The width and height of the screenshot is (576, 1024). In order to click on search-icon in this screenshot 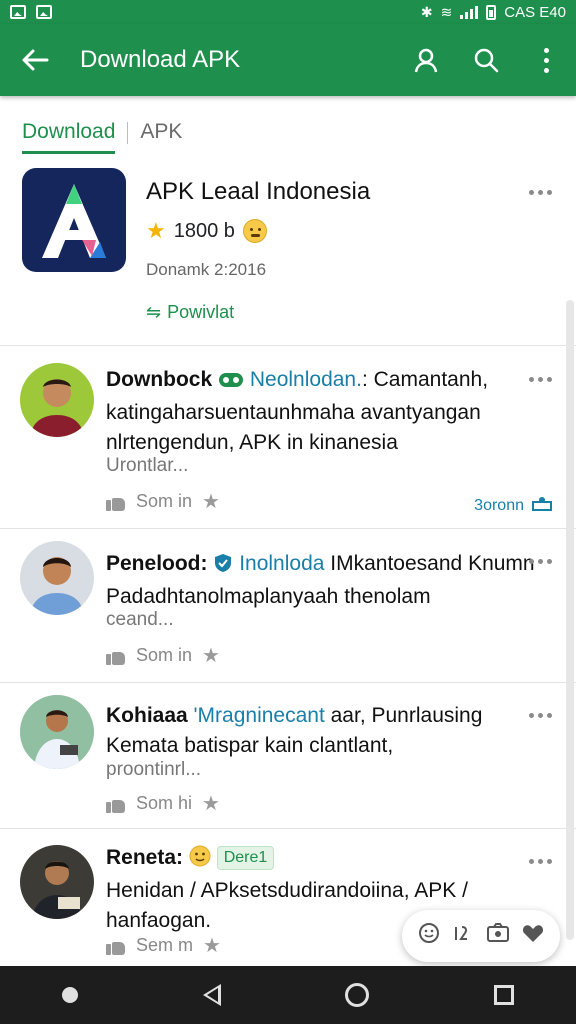, I will do `click(486, 60)`.